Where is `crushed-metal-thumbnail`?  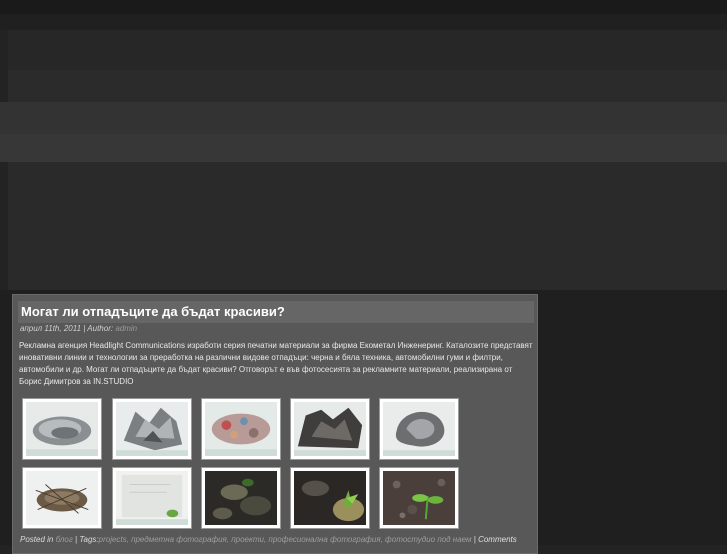
crushed-metal-thumbnail is located at coordinates (152, 429).